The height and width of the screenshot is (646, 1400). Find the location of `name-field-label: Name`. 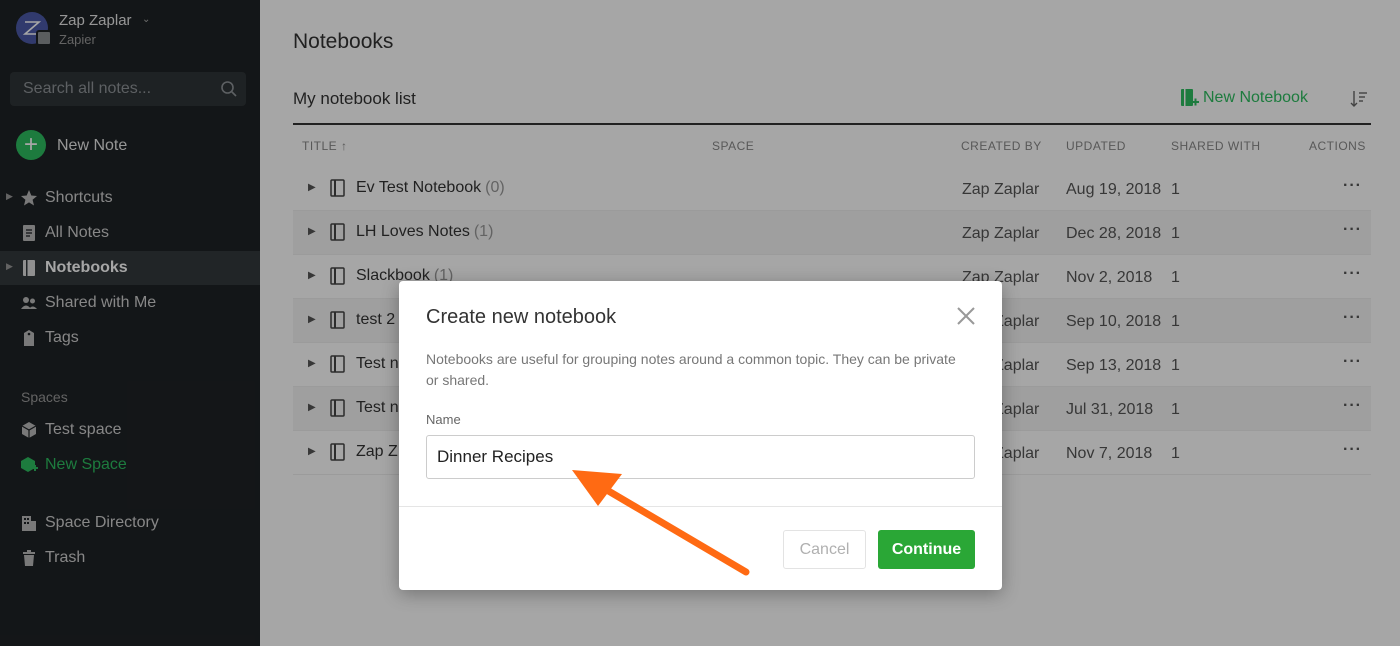

name-field-label: Name is located at coordinates (443, 419).